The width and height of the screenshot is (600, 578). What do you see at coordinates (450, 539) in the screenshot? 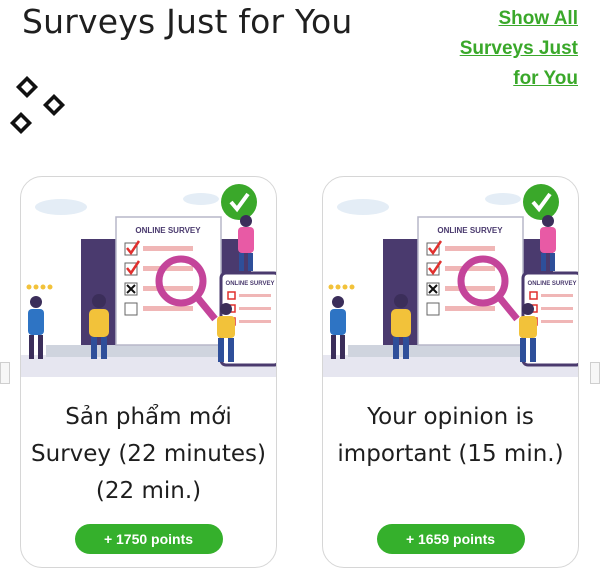
I see `points-badge: + 1659 points` at bounding box center [450, 539].